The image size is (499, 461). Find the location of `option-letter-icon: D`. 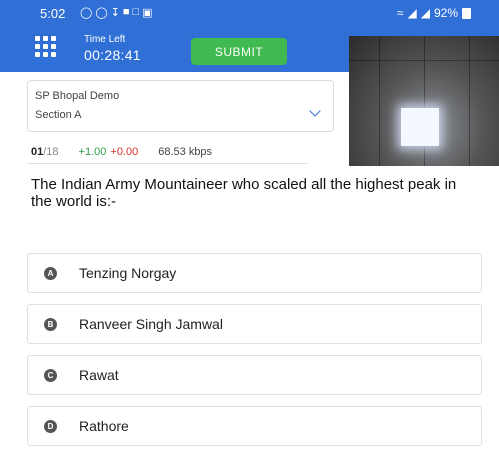

option-letter-icon: D is located at coordinates (50, 426).